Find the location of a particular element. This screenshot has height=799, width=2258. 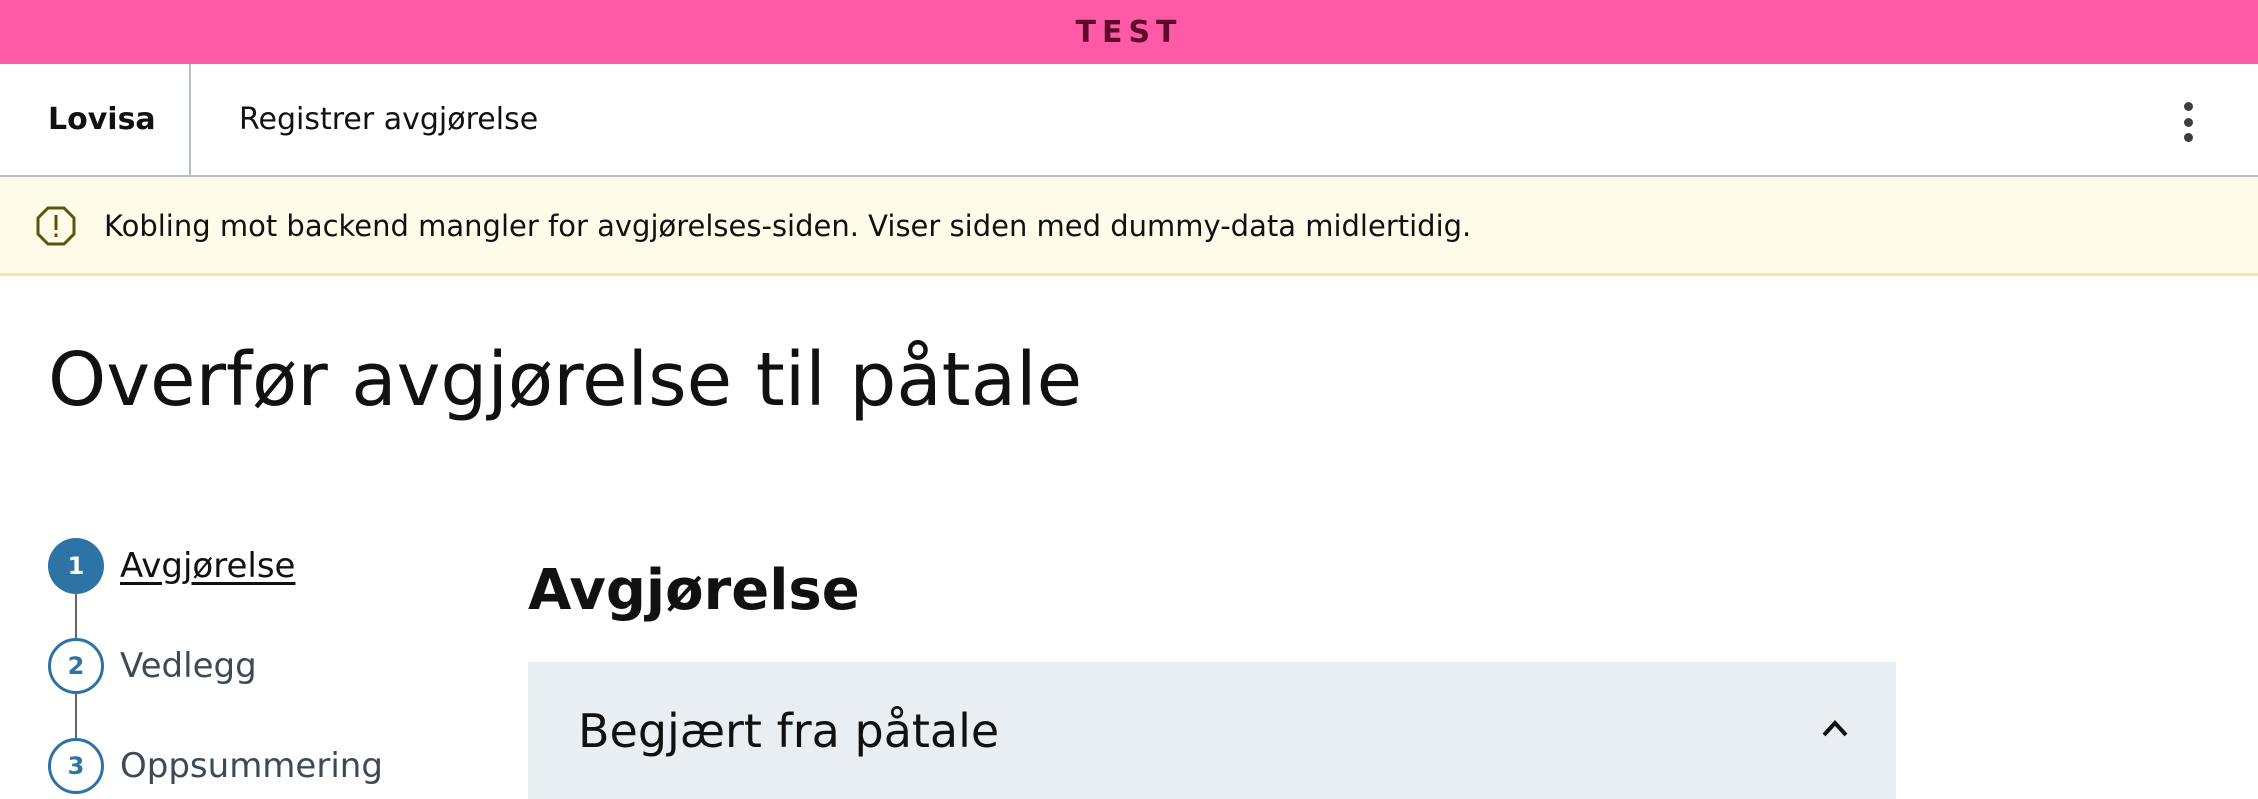

app-header: Lovisa Registrer avgjørelse is located at coordinates (1129, 120).